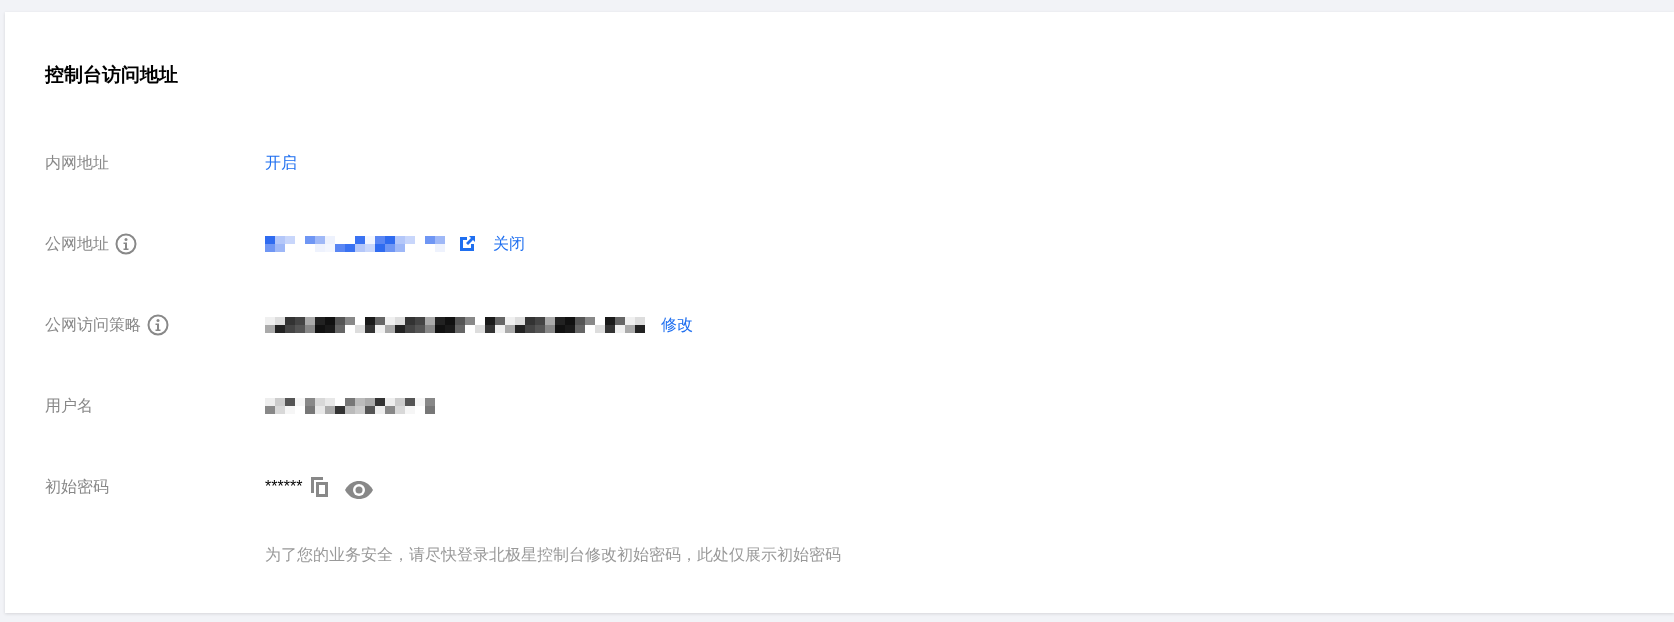 Image resolution: width=1674 pixels, height=622 pixels. Describe the element at coordinates (281, 162) in the screenshot. I see `action-link: 开启` at that location.